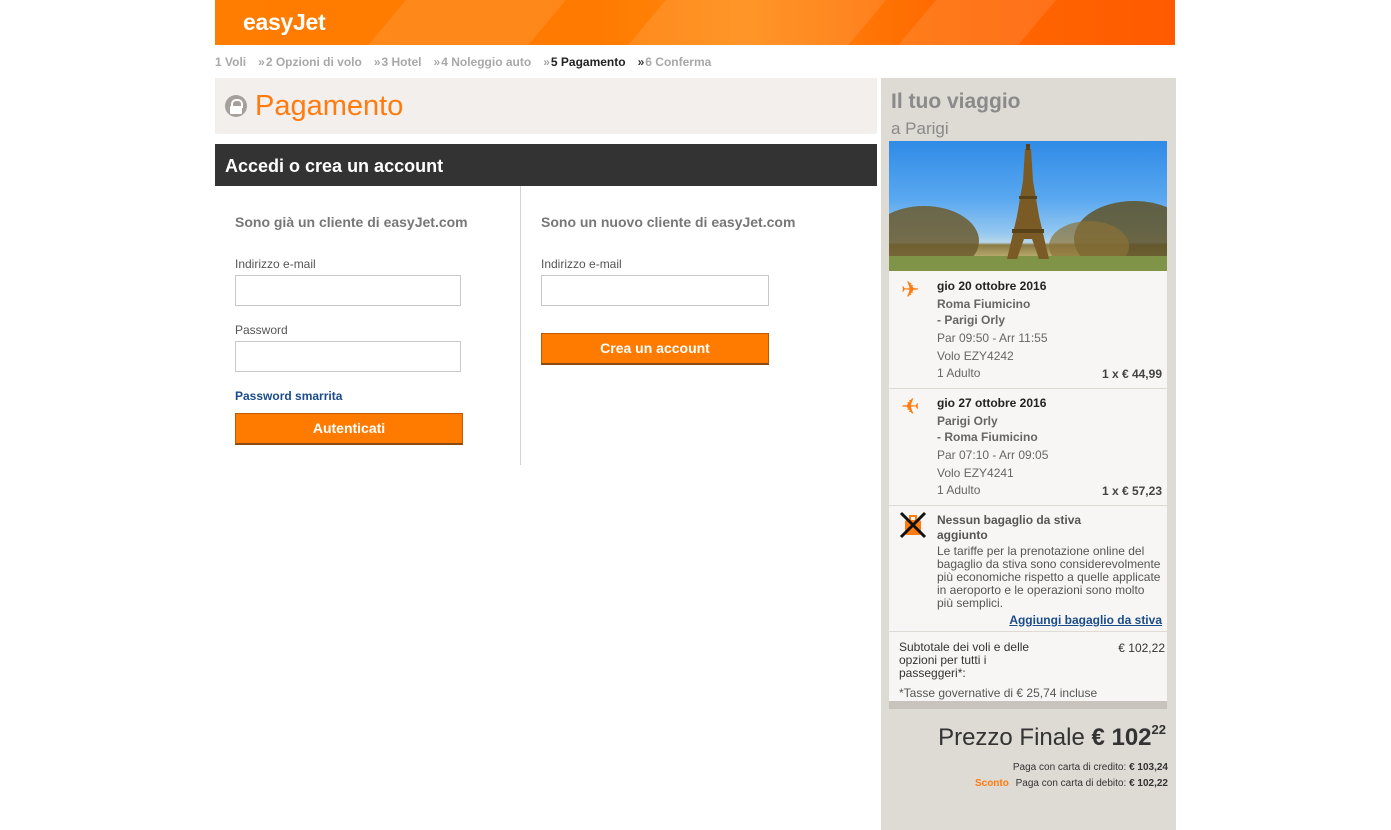  I want to click on subtotal-value: € 102,22, so click(1141, 648).